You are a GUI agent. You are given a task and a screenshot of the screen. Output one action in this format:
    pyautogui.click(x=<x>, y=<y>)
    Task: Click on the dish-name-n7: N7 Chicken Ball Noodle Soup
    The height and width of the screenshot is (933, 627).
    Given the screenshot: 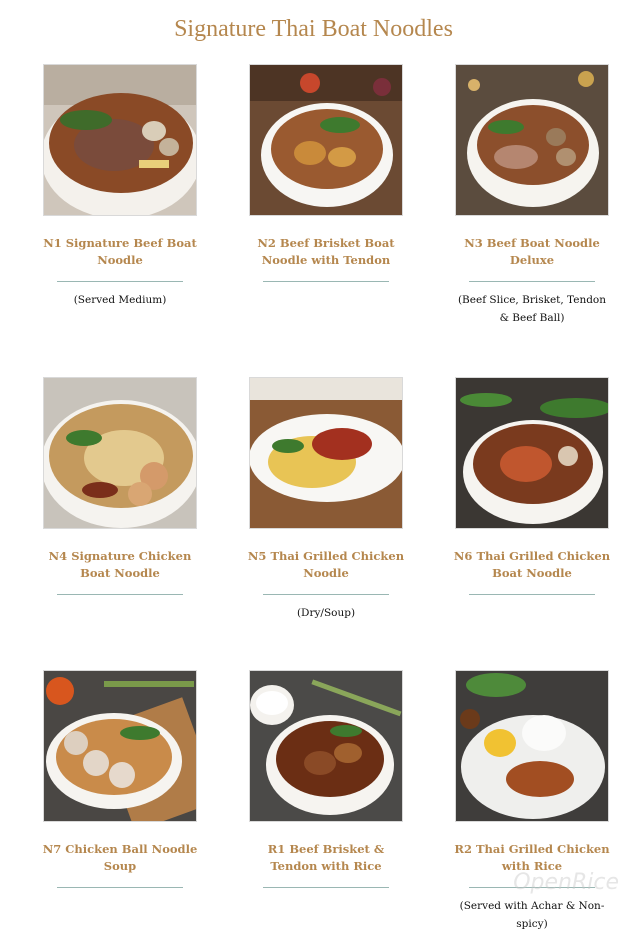 What is the action you would take?
    pyautogui.click(x=120, y=857)
    